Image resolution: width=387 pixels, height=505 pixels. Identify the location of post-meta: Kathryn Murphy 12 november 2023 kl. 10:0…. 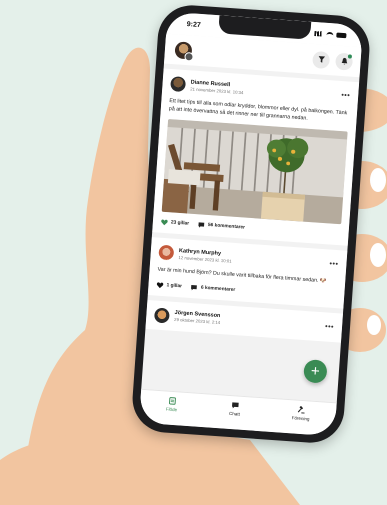
(251, 259).